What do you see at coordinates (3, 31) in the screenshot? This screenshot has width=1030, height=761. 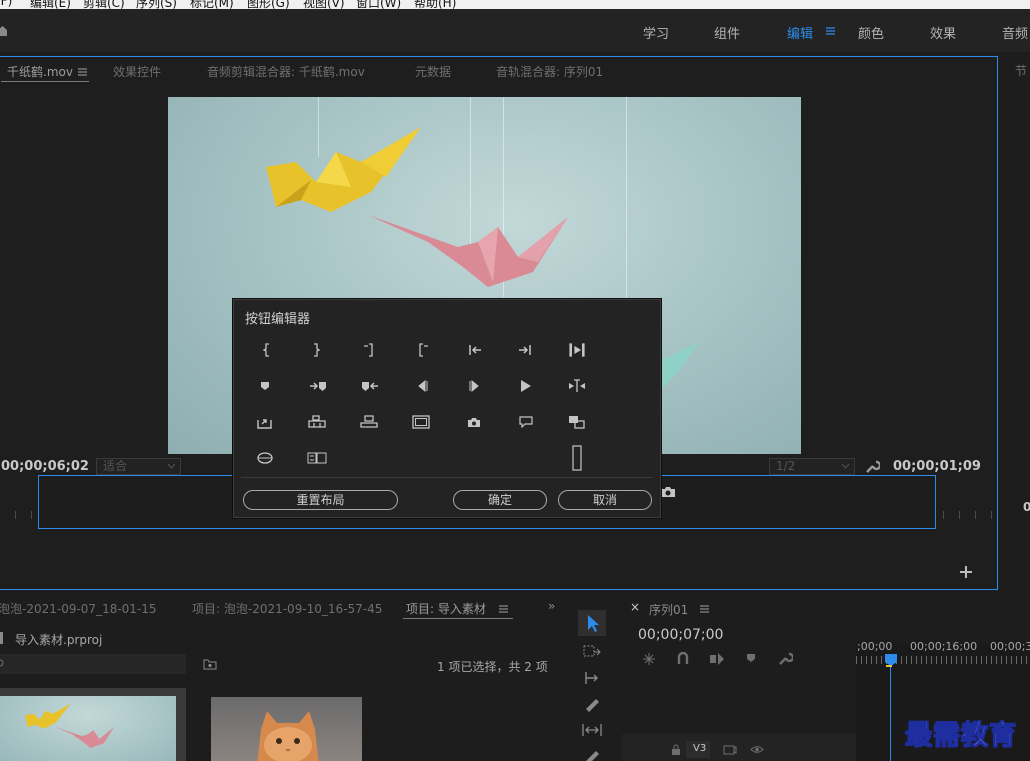 I see `home-icon` at bounding box center [3, 31].